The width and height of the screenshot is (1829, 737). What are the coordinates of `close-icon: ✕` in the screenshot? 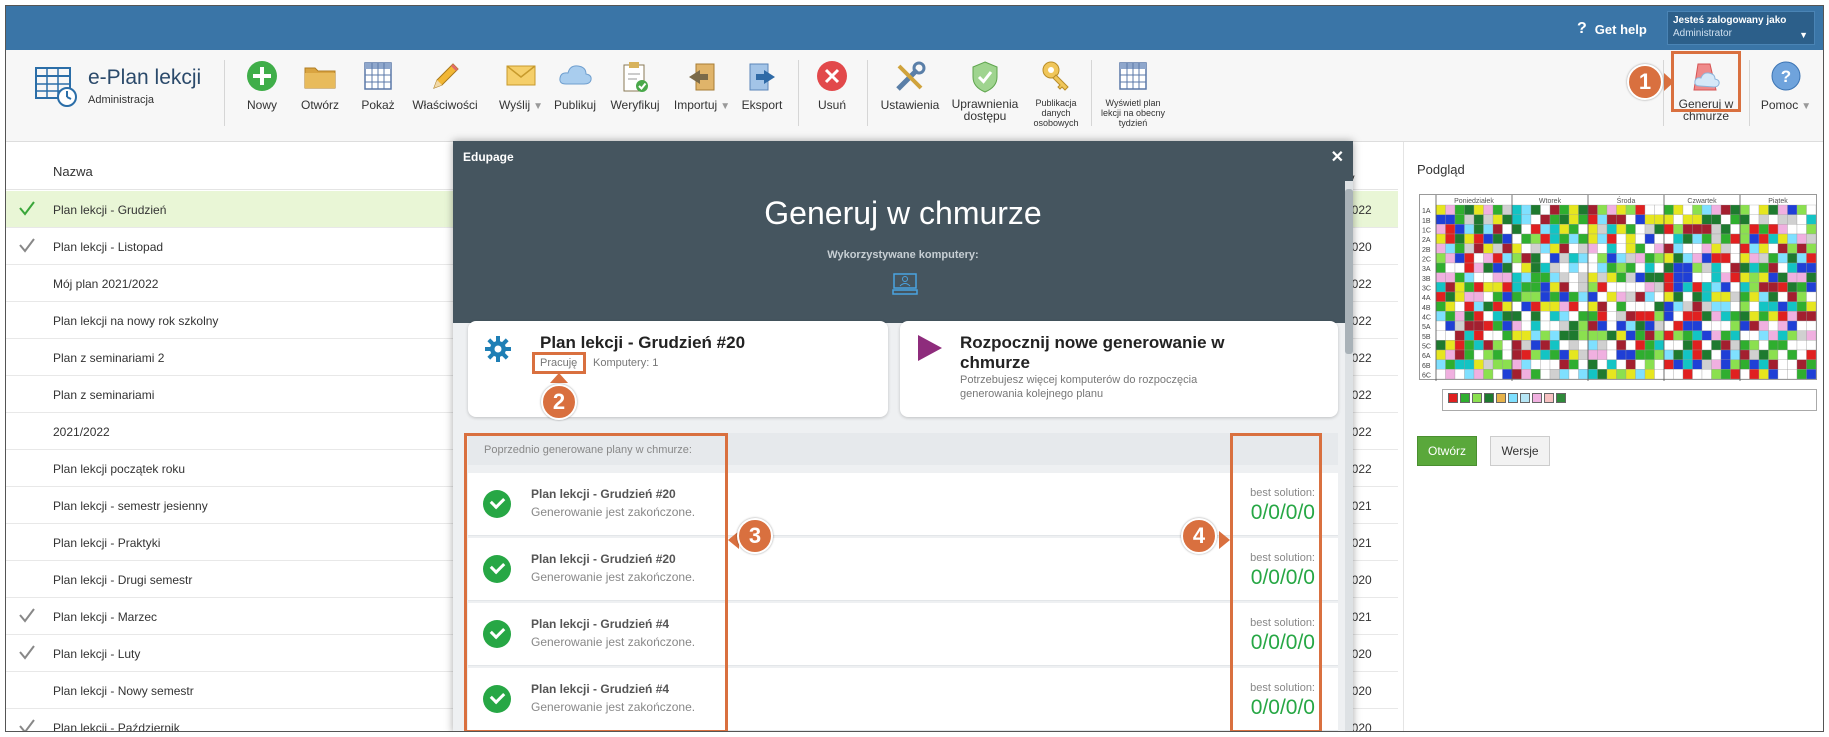 It's located at (1337, 157).